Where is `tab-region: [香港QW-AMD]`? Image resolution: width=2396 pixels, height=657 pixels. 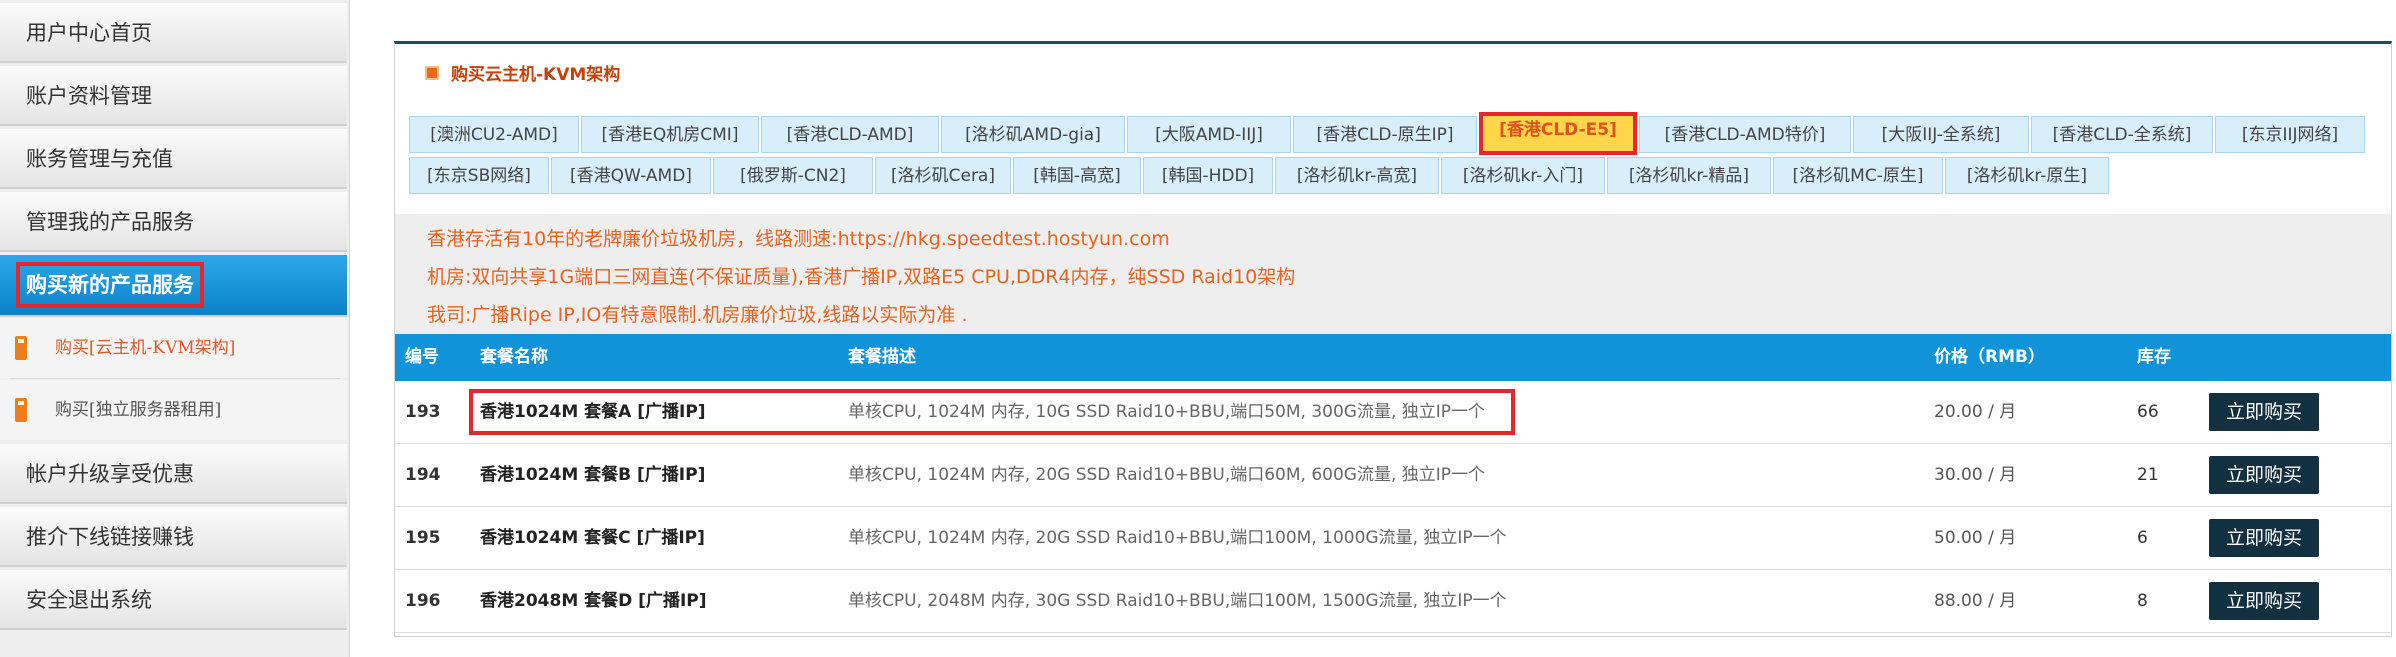
tab-region: [香港QW-AMD] is located at coordinates (631, 175).